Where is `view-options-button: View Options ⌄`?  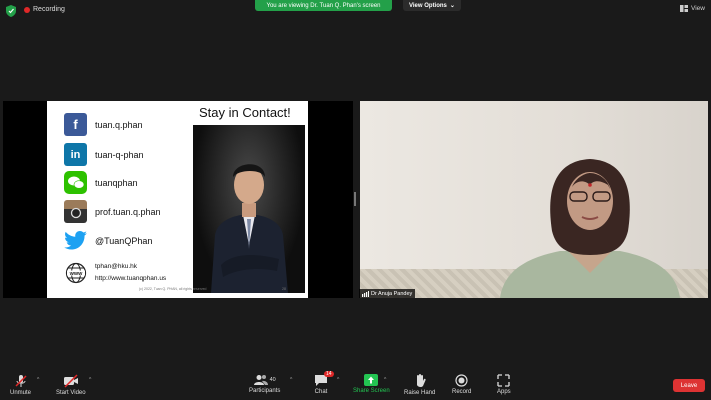 view-options-button: View Options ⌄ is located at coordinates (432, 5).